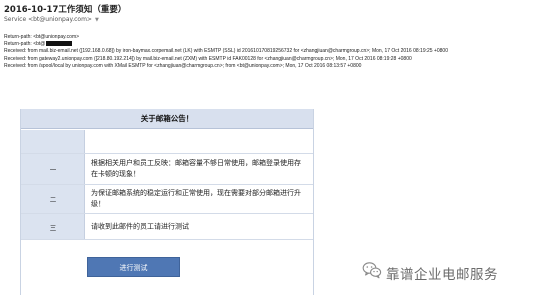 The height and width of the screenshot is (295, 558). I want to click on watermark-text: 靠谱企业电邮服务, so click(442, 275).